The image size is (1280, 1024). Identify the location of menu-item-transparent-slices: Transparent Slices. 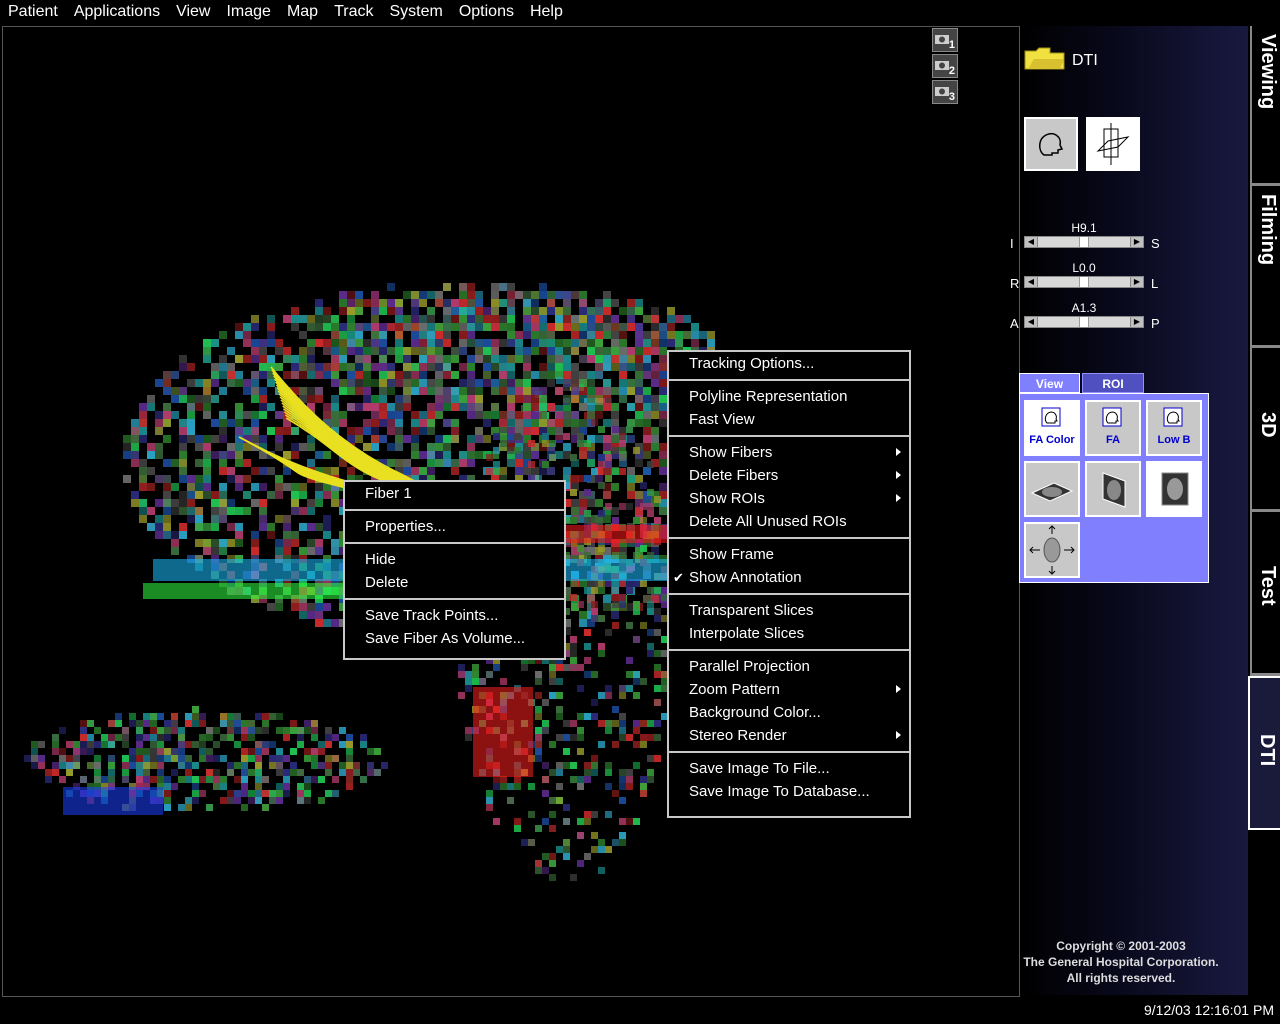
(789, 610).